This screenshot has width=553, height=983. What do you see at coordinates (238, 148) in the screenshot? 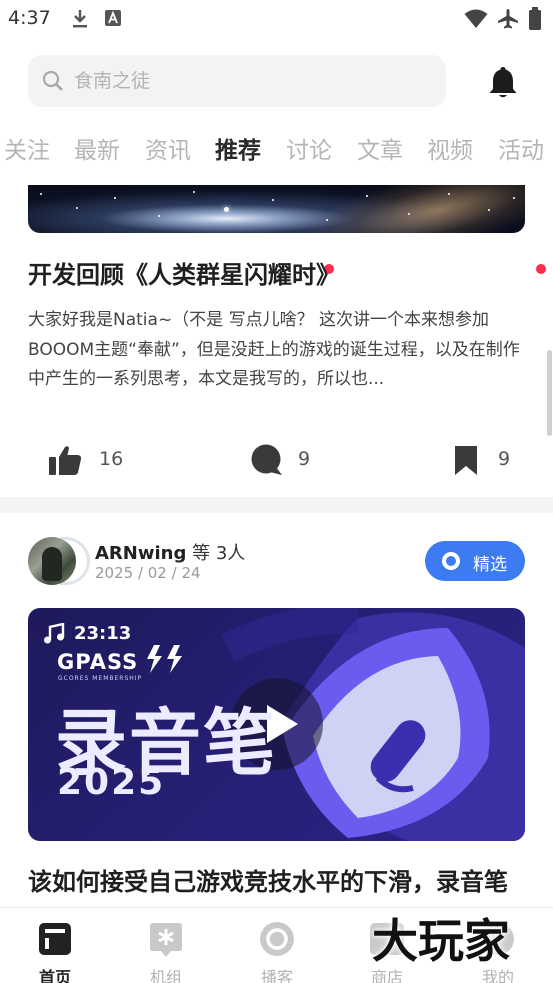
I see `tab-recommended: 推荐` at bounding box center [238, 148].